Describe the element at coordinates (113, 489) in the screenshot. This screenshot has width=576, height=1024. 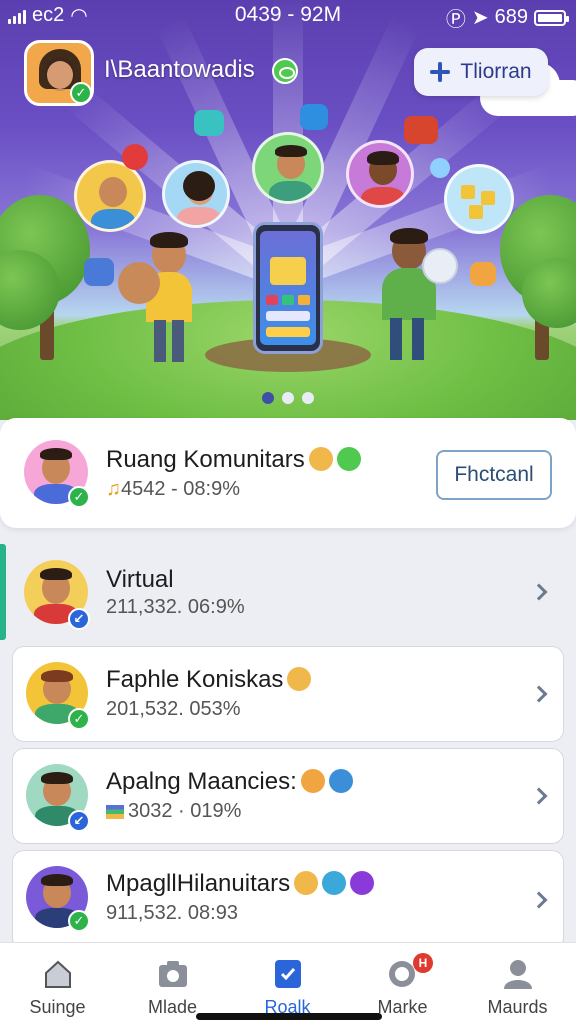
I see `music-note-icon: ♫` at that location.